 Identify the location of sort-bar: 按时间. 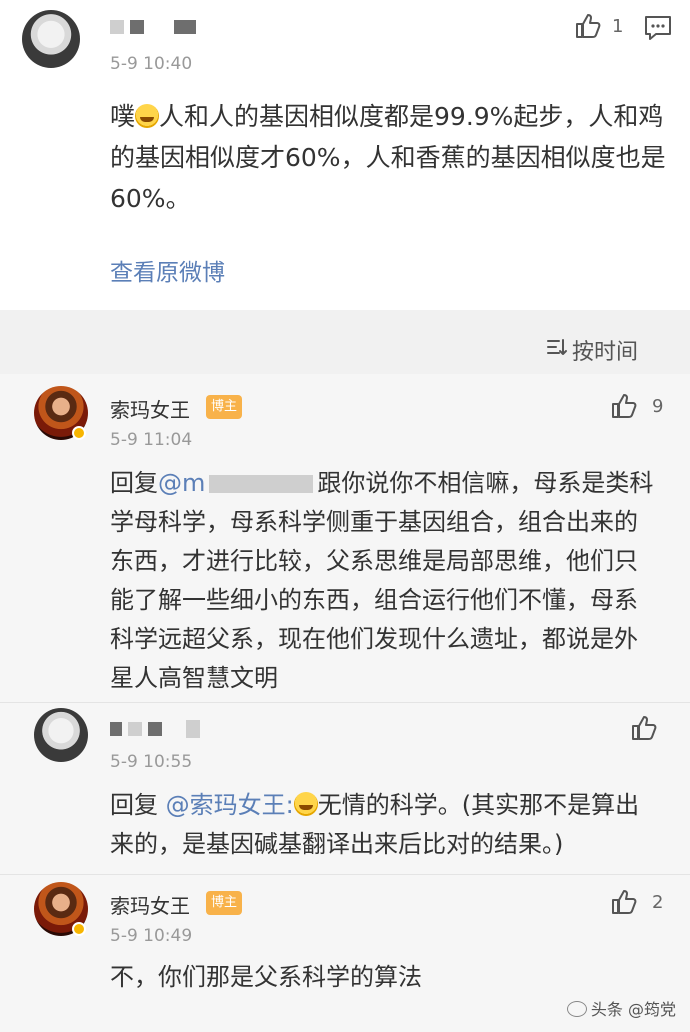
(345, 349).